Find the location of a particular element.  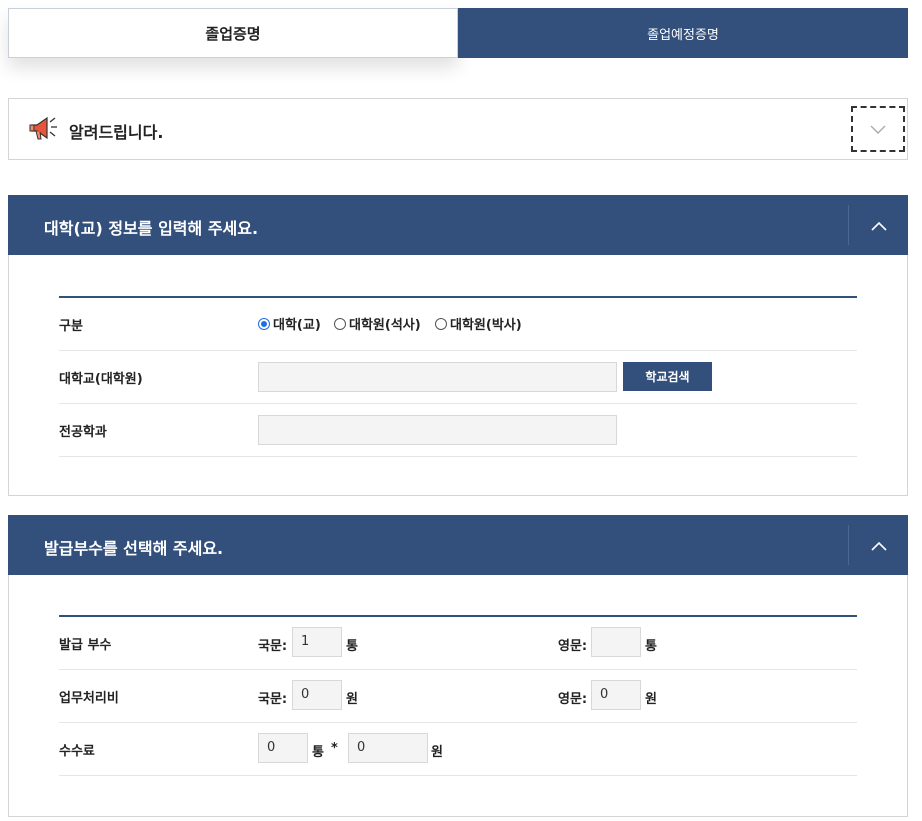

commission-count-unit: 통 is located at coordinates (318, 752).